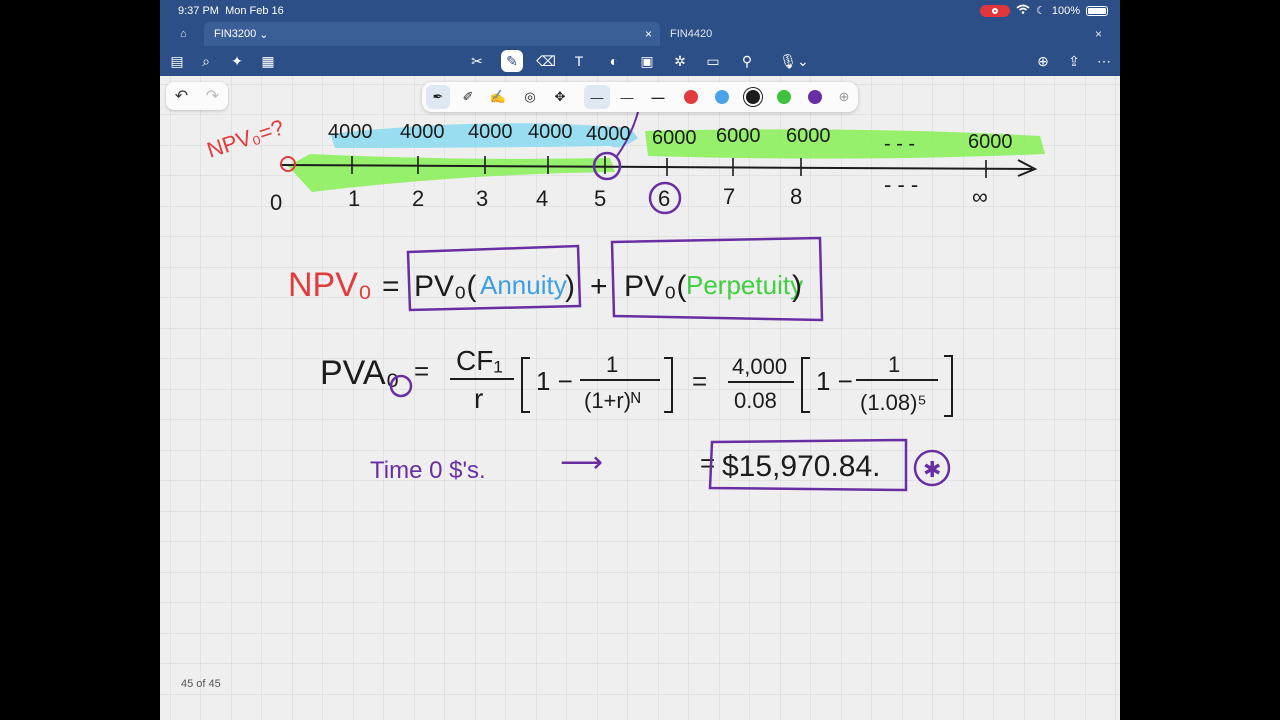  I want to click on share-icon: ⇪, so click(1074, 61).